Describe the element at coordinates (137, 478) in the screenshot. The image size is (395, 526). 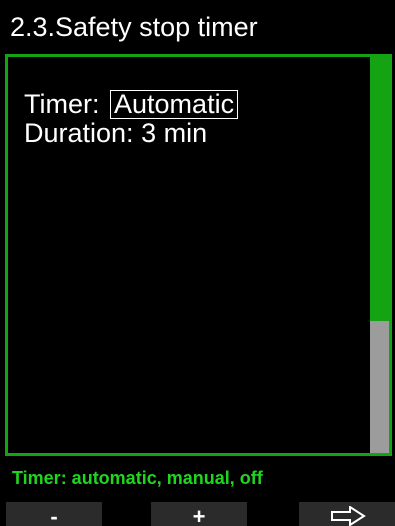
I see `hint-text: Timer: automatic, manual, off` at that location.